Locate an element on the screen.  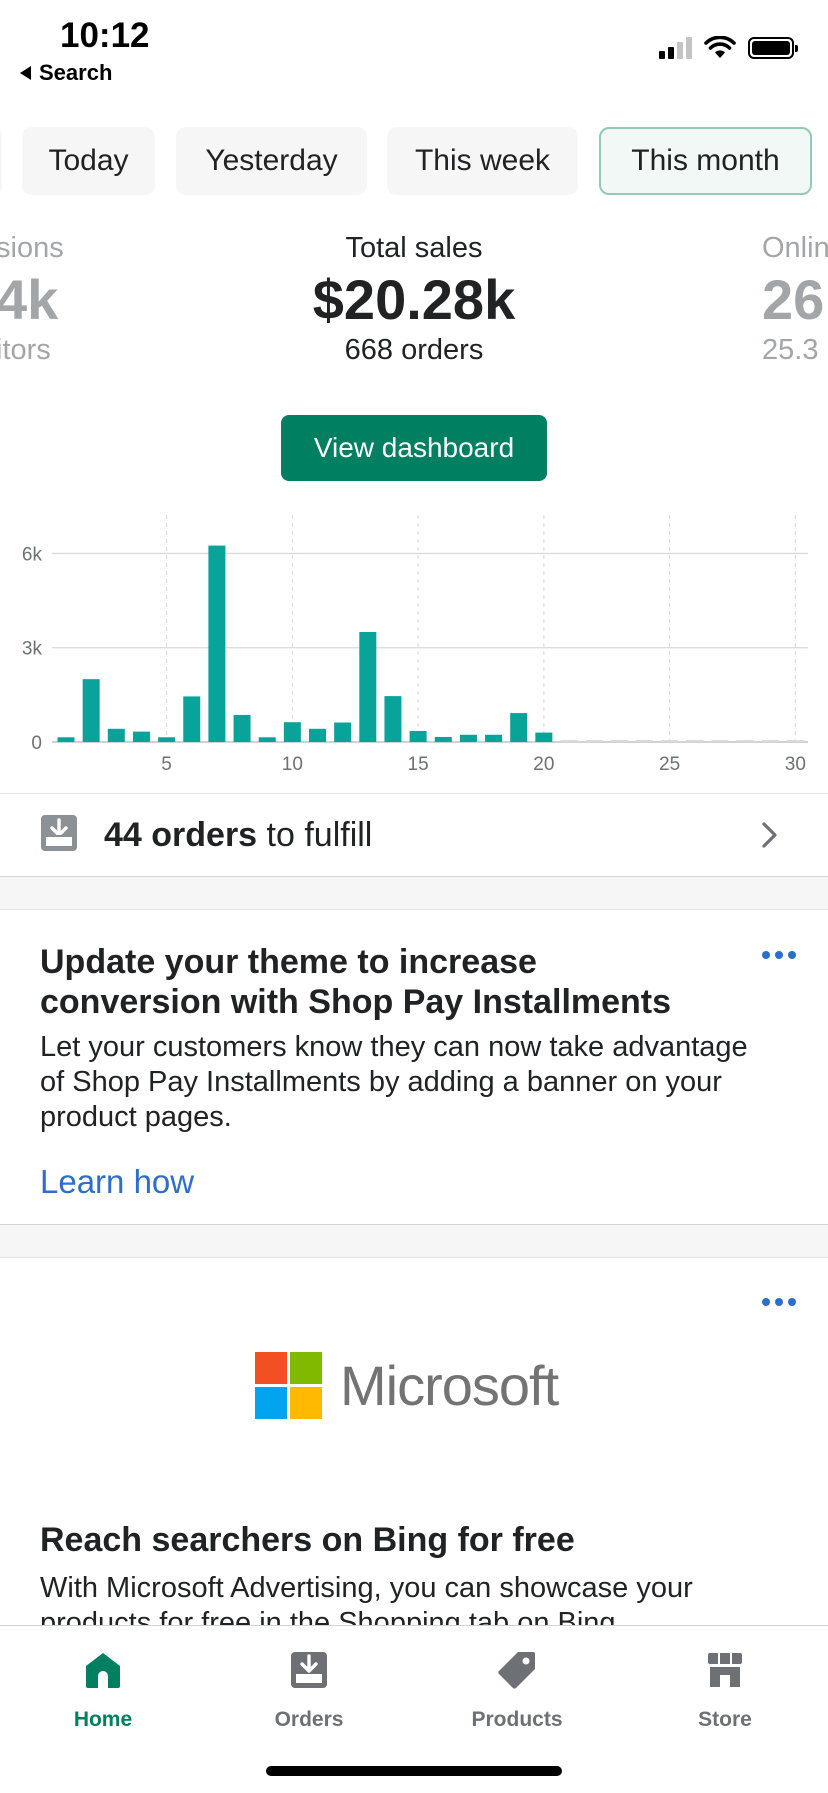
status-time: 10:12 is located at coordinates (105, 35).